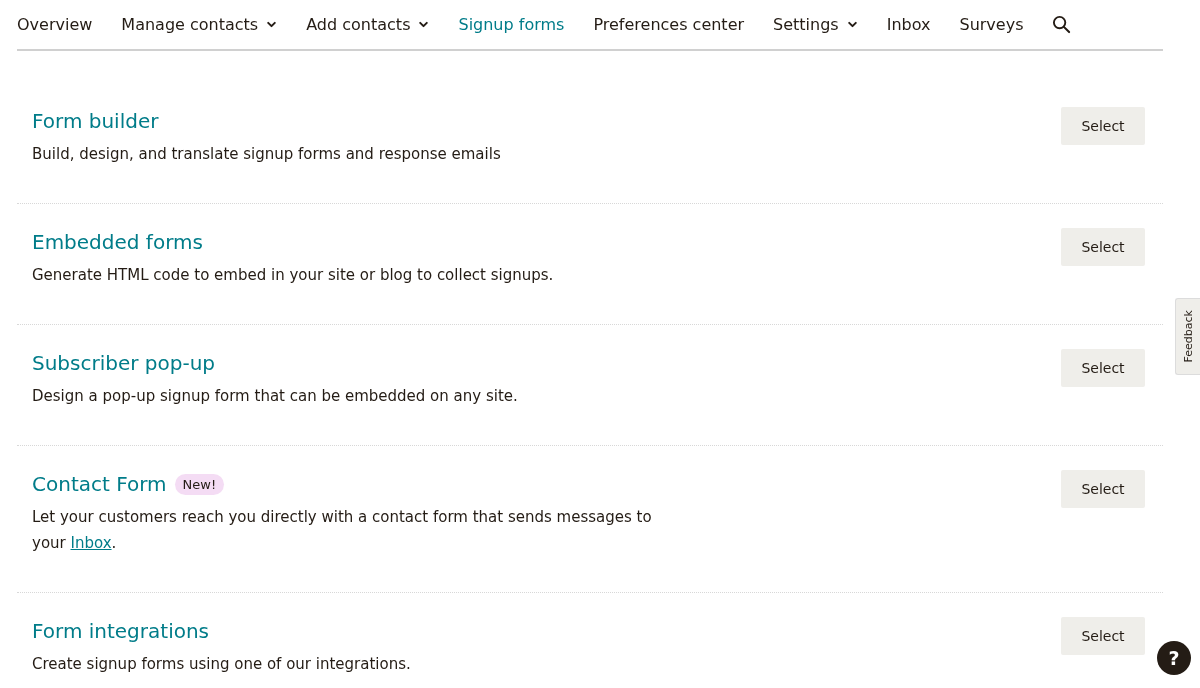  I want to click on option-description: Generate HTML code to embed in your site or blog to collect signups., so click(293, 275).